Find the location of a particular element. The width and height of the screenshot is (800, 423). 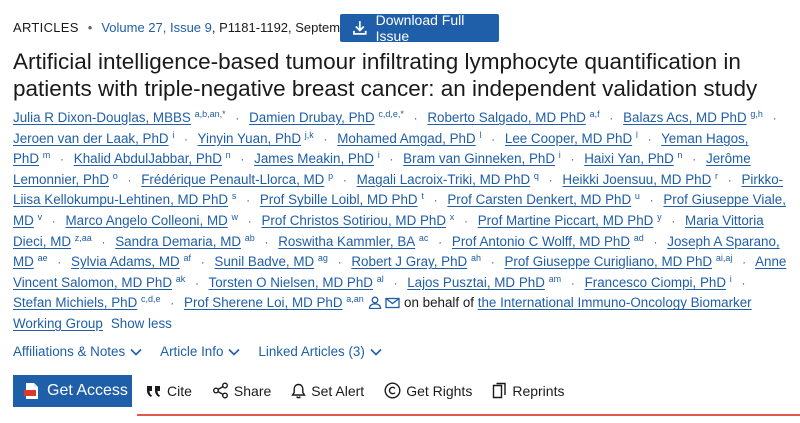

author-name-link: Haixi Yan, PhD is located at coordinates (629, 158).